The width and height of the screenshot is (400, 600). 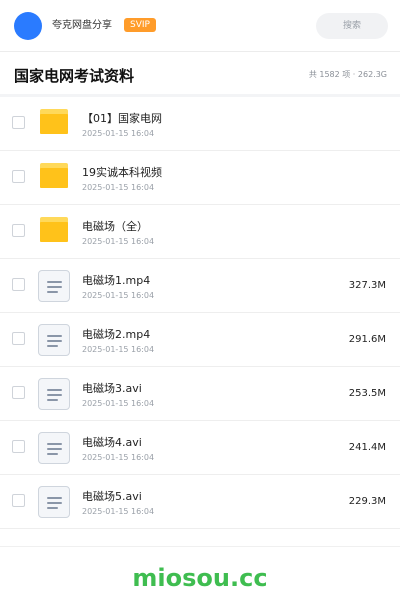 I want to click on file-row: 电磁场4.avi 2025-01-15 16:04 241.4M, so click(x=200, y=448).